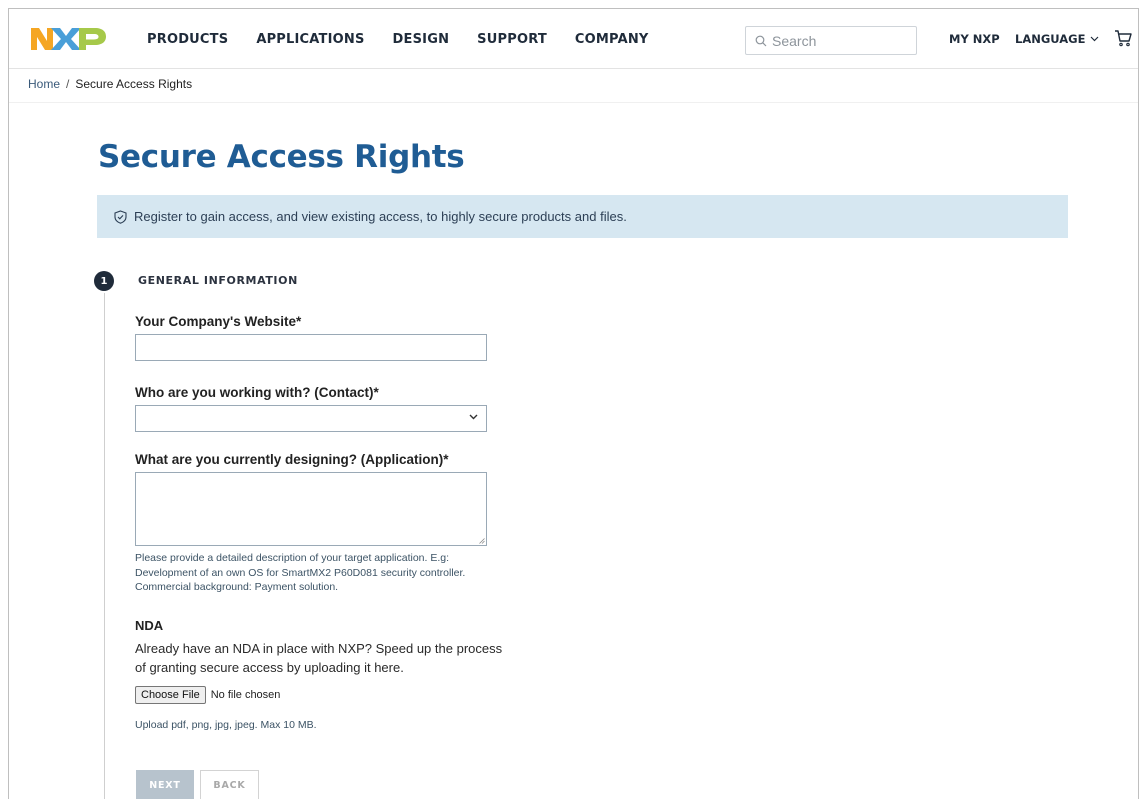 The height and width of the screenshot is (799, 1147). I want to click on nav-design: DESIGN, so click(421, 39).